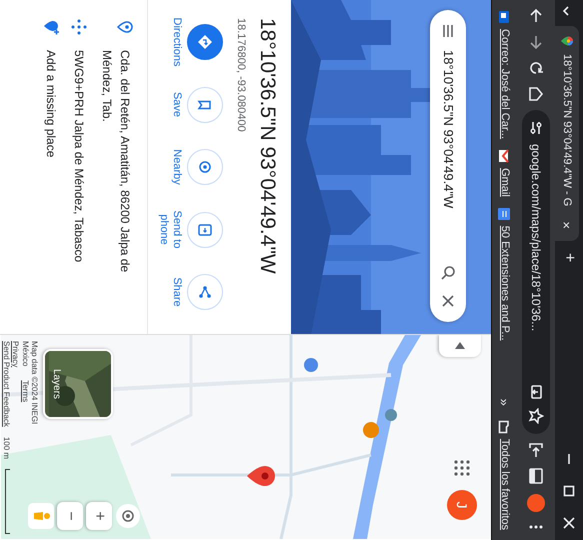  Describe the element at coordinates (51, 183) in the screenshot. I see `add-place-link: Add a missing place` at that location.